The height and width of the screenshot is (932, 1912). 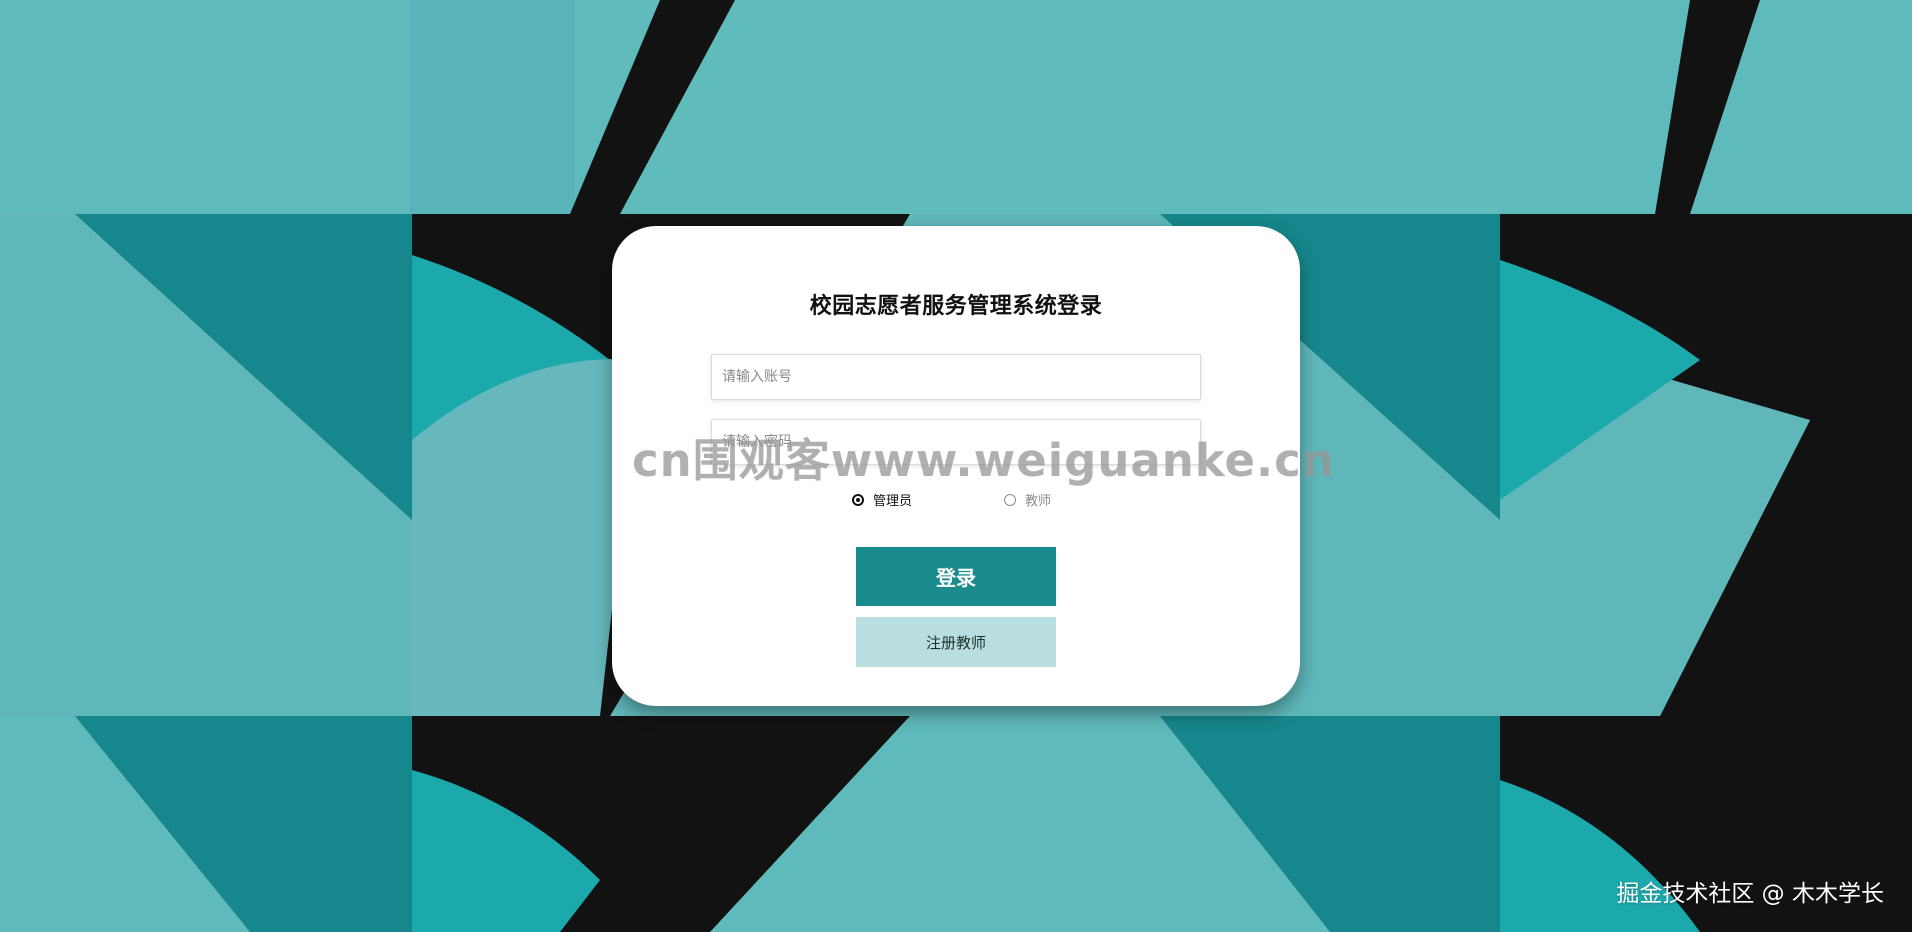 What do you see at coordinates (1038, 501) in the screenshot?
I see `role-teacher-label: 教师` at bounding box center [1038, 501].